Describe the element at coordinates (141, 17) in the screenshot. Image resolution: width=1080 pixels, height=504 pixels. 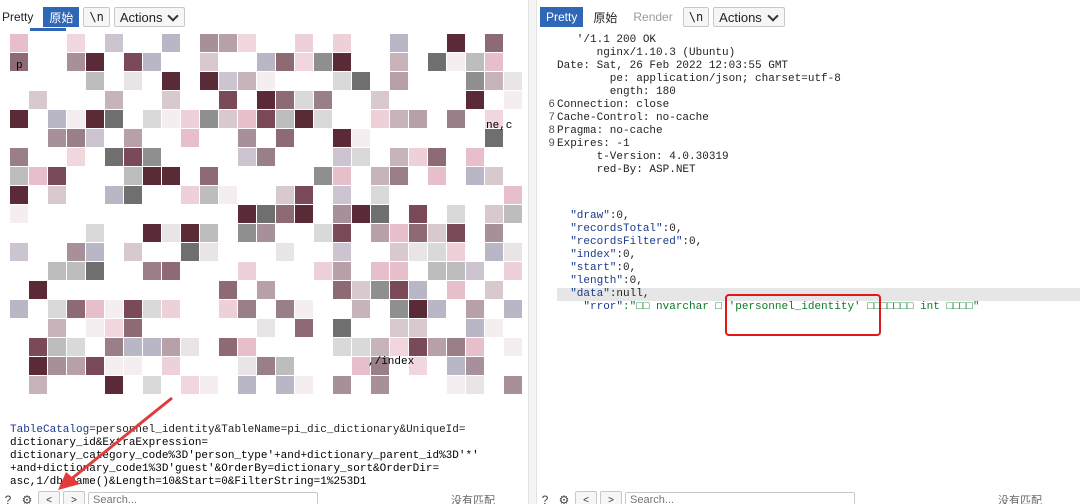
I see `actions-label: Actions` at that location.